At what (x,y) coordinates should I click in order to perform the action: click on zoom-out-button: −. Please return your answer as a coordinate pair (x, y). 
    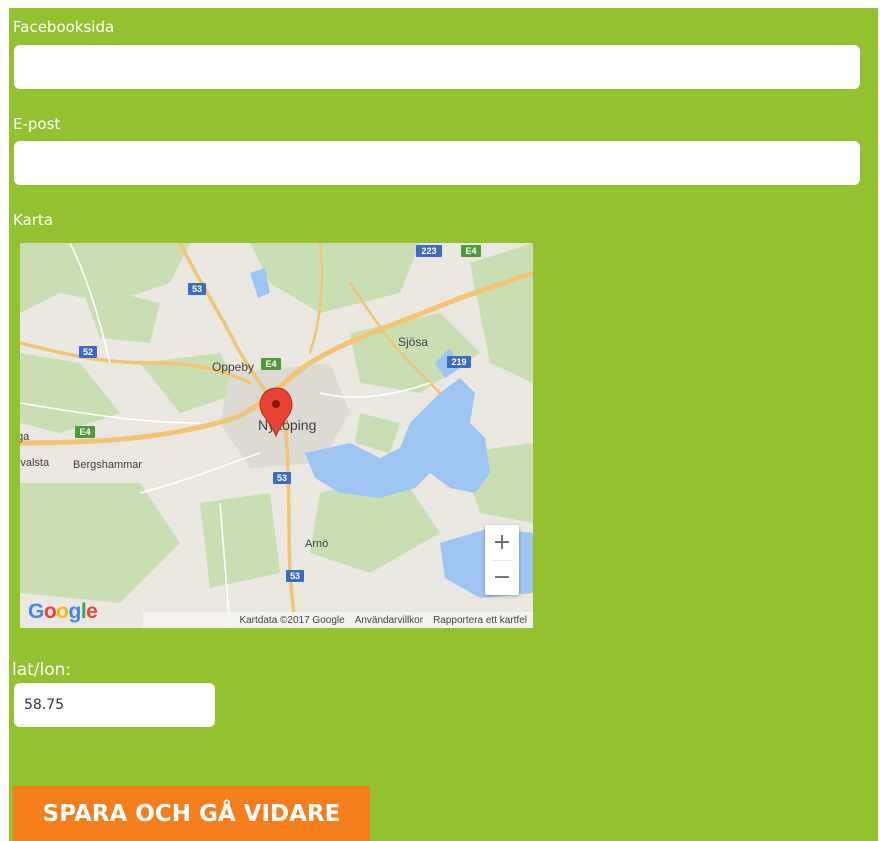
    Looking at the image, I should click on (502, 577).